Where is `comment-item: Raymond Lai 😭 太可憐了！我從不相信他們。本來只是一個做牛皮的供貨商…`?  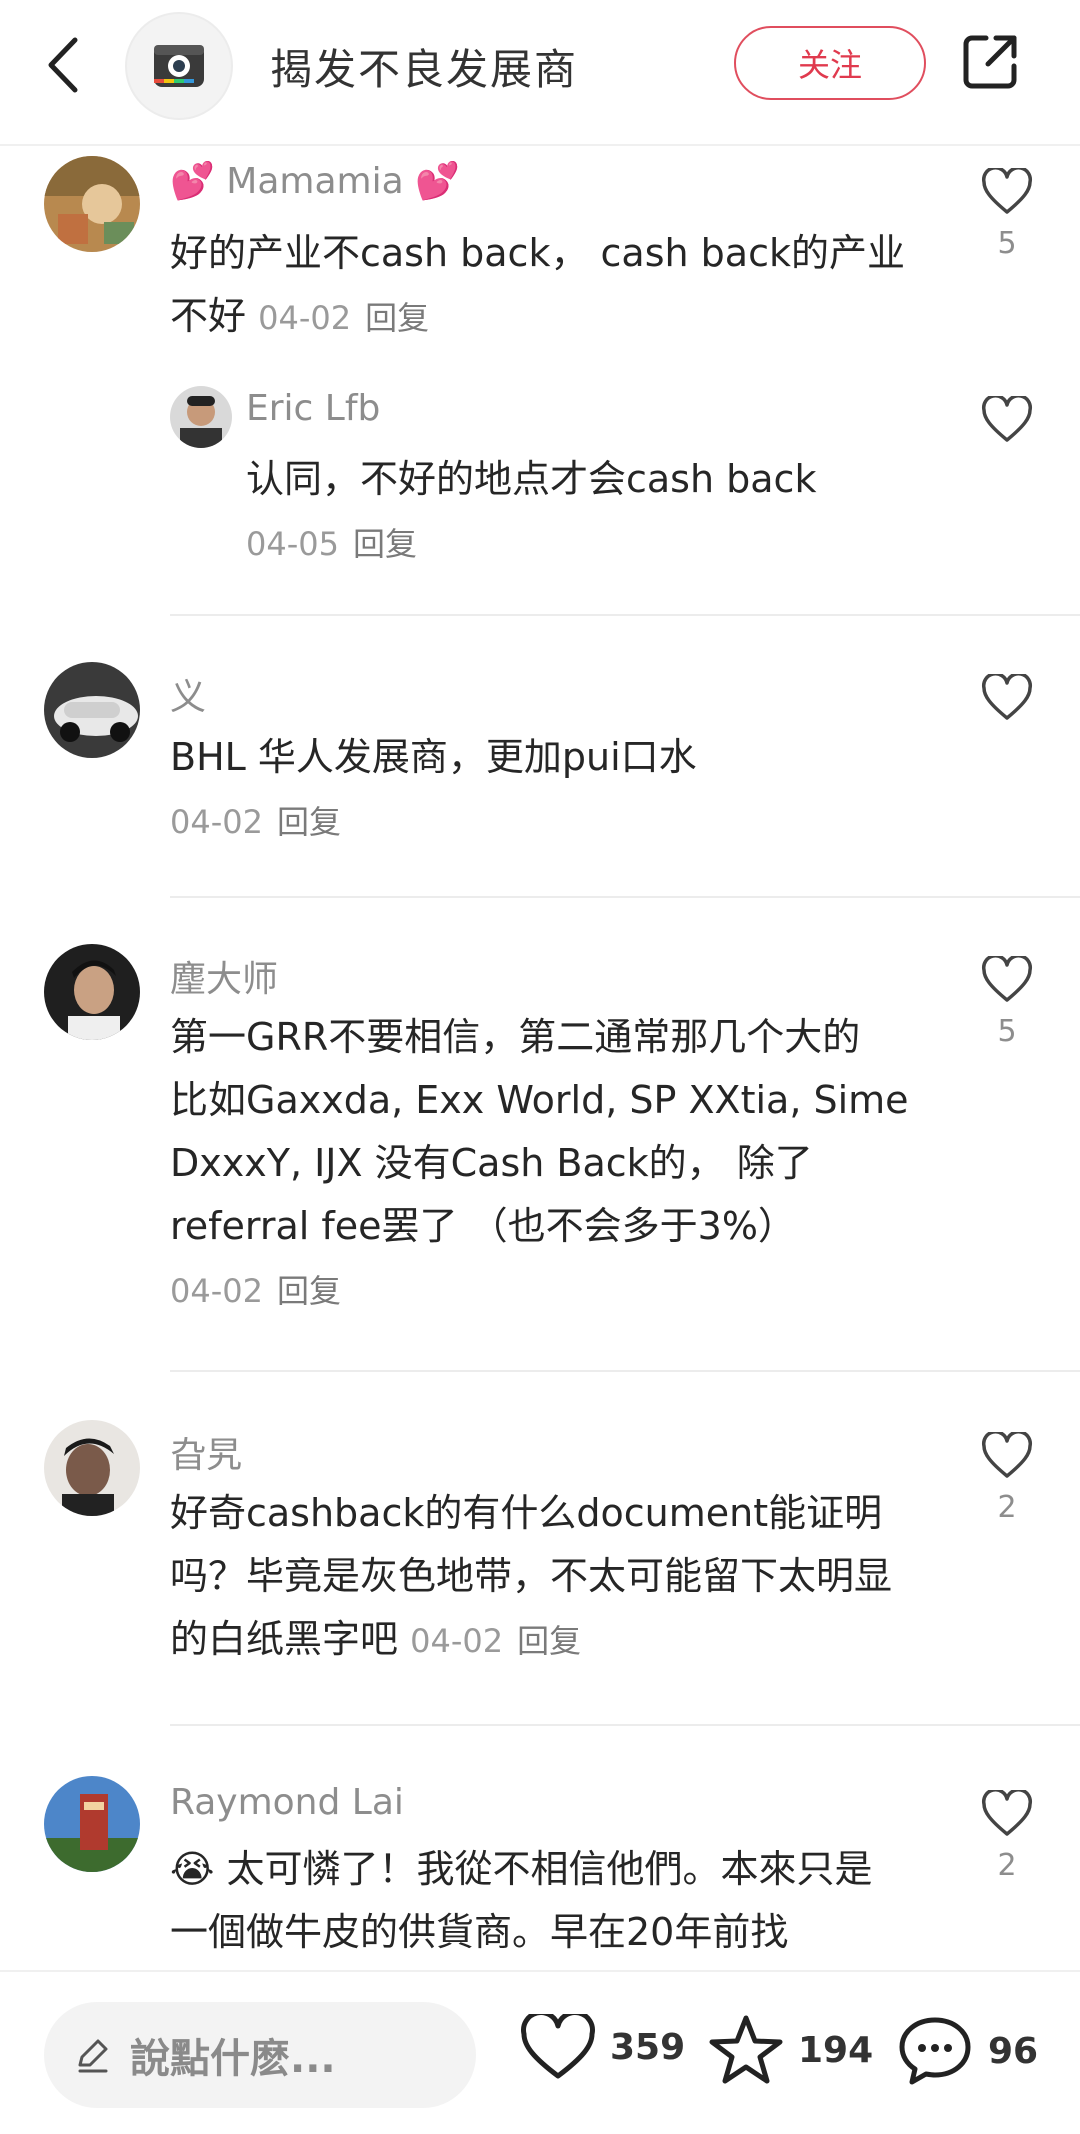 comment-item: Raymond Lai 😭 太可憐了！我從不相信他們。本來只是一個做牛皮的供貨商… is located at coordinates (540, 1865).